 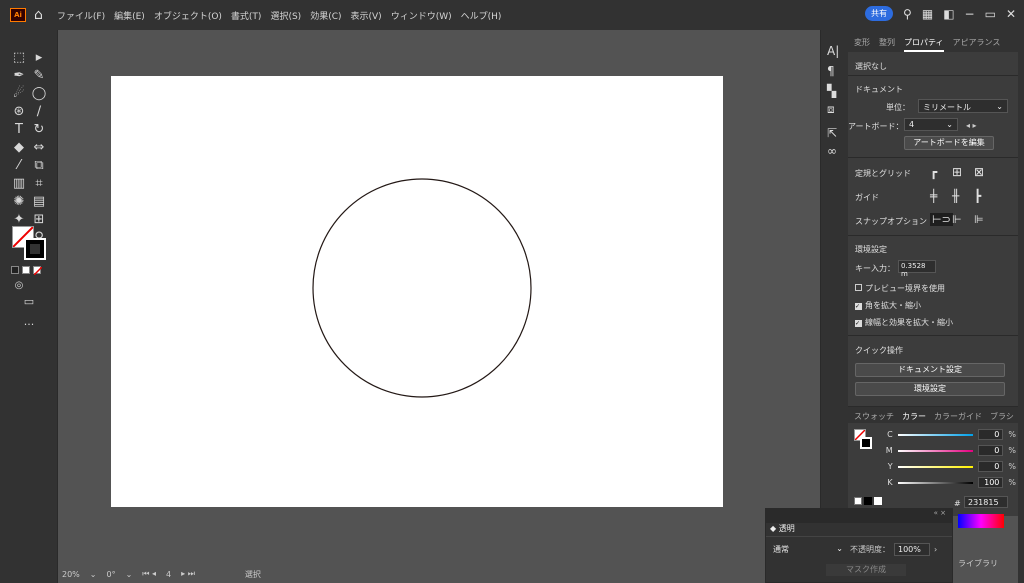 What do you see at coordinates (39, 184) in the screenshot?
I see `mesh-tool-icon: ⌗` at bounding box center [39, 184].